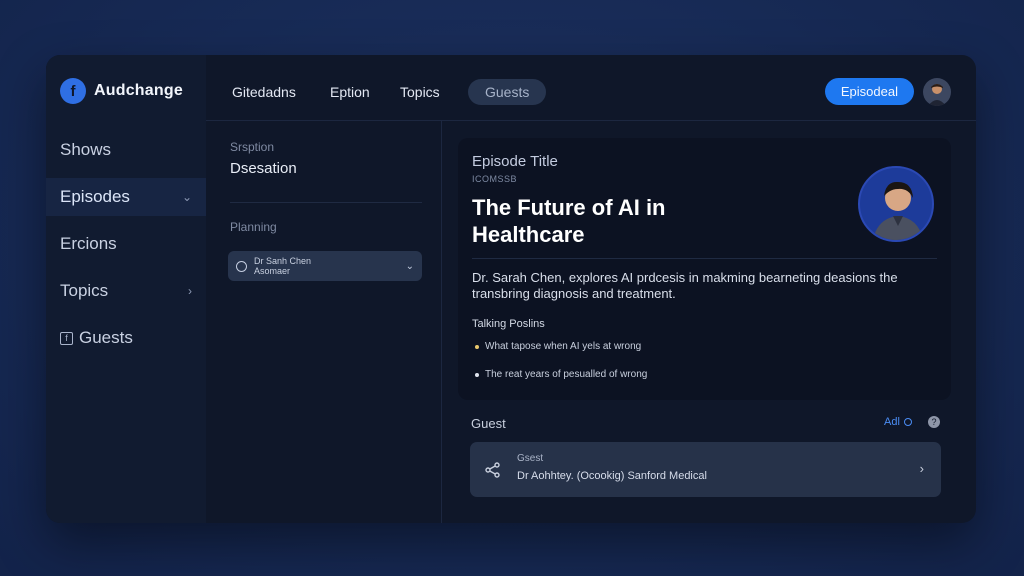 This screenshot has width=1024, height=576. What do you see at coordinates (937, 95) in the screenshot?
I see `user-avatar-icon` at bounding box center [937, 95].